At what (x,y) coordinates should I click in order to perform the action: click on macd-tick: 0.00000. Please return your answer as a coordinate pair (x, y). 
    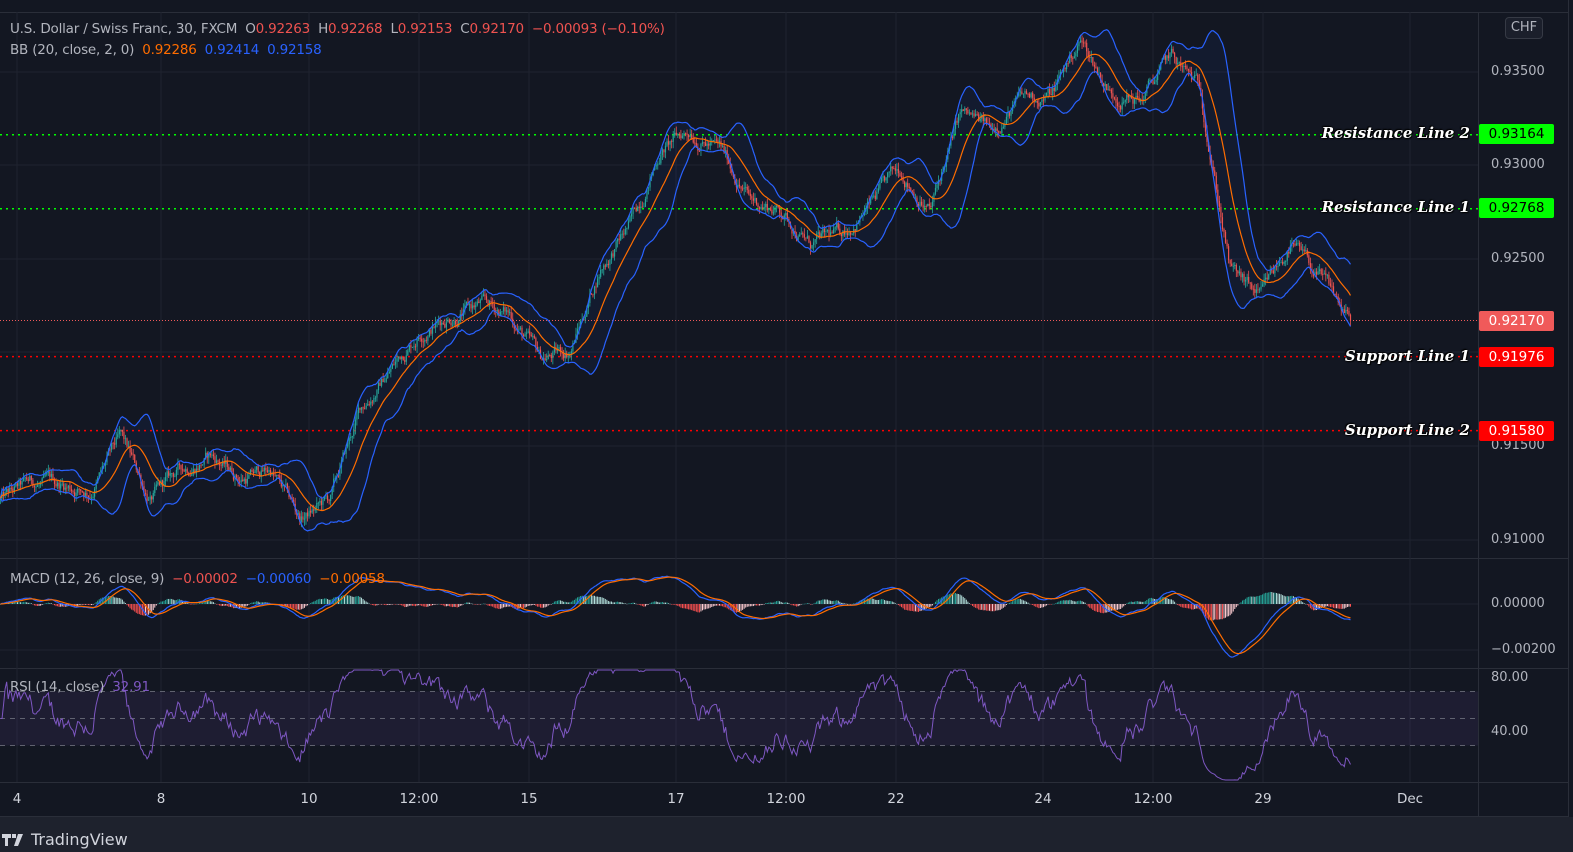
    Looking at the image, I should click on (1518, 603).